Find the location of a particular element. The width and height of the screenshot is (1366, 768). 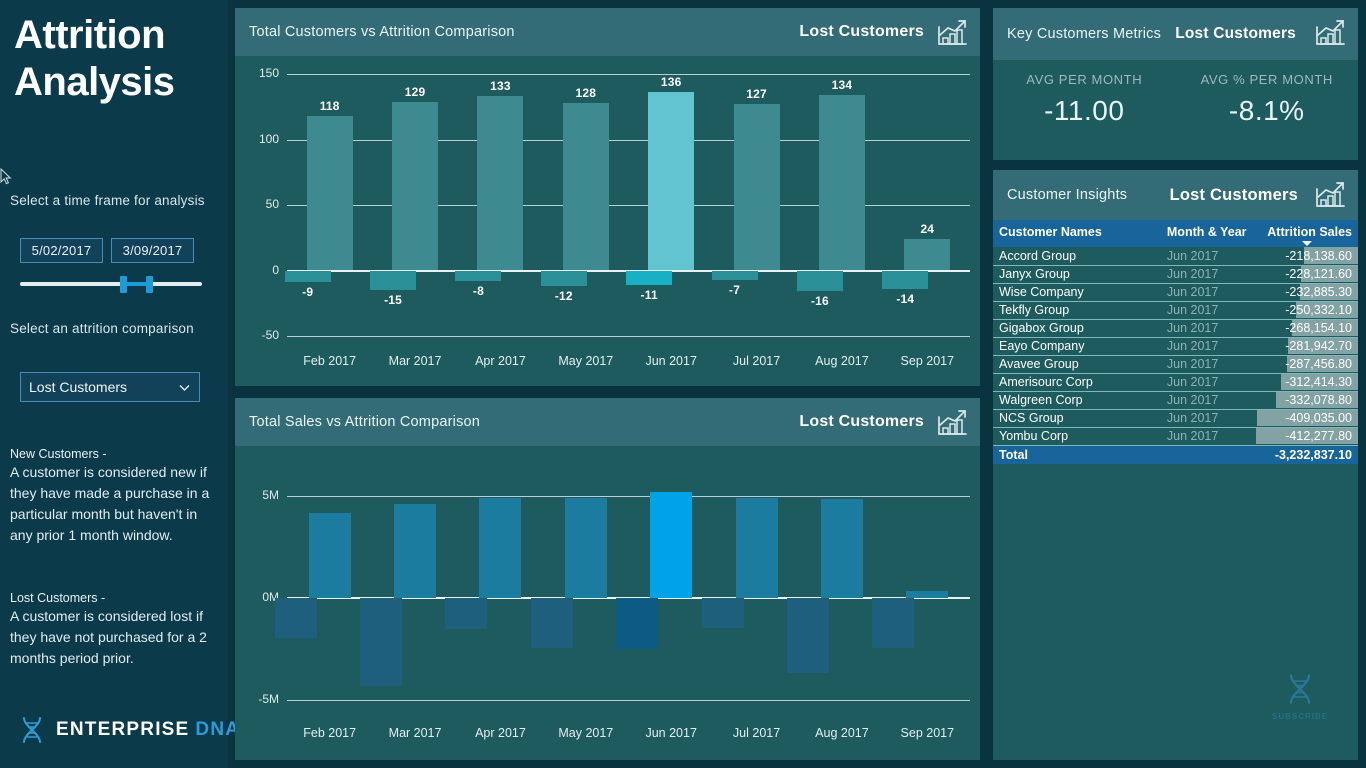

sort-descending-caret is located at coordinates (1306, 243).